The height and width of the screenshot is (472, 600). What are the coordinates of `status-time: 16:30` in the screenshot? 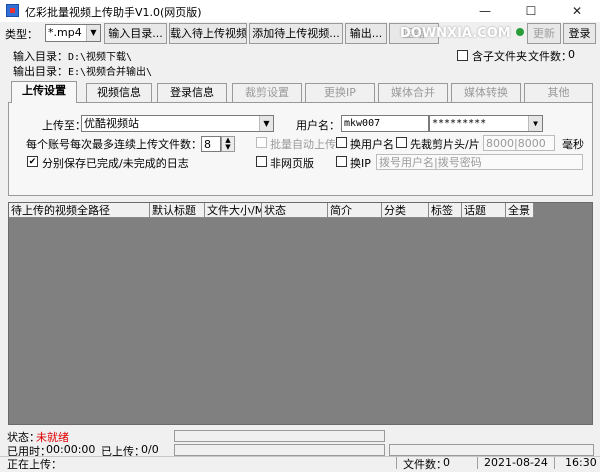 It's located at (581, 462).